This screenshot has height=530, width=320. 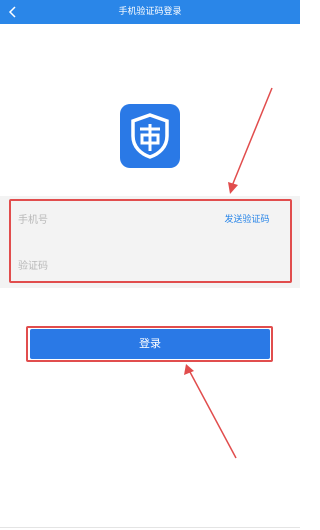 What do you see at coordinates (250, 140) in the screenshot?
I see `arrow-to-form` at bounding box center [250, 140].